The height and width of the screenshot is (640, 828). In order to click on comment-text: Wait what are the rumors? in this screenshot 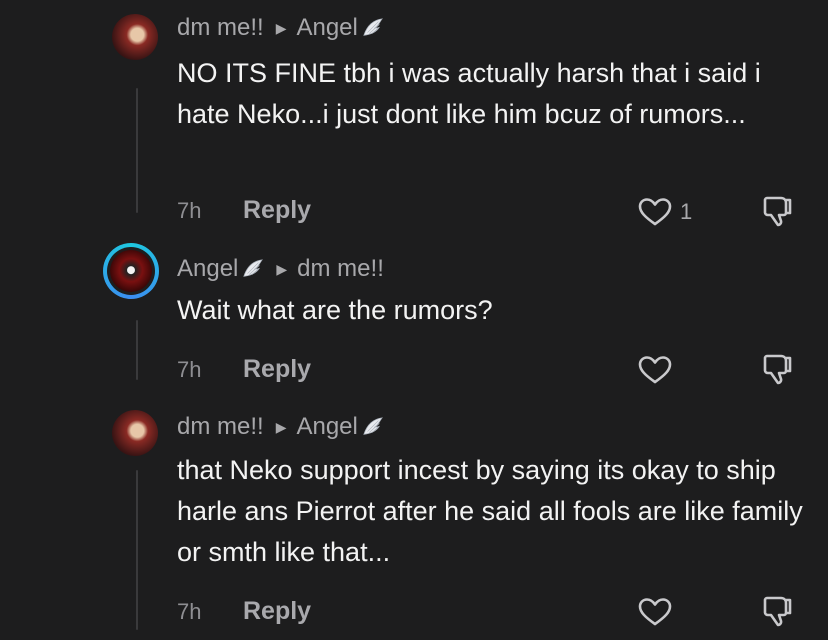, I will do `click(335, 310)`.